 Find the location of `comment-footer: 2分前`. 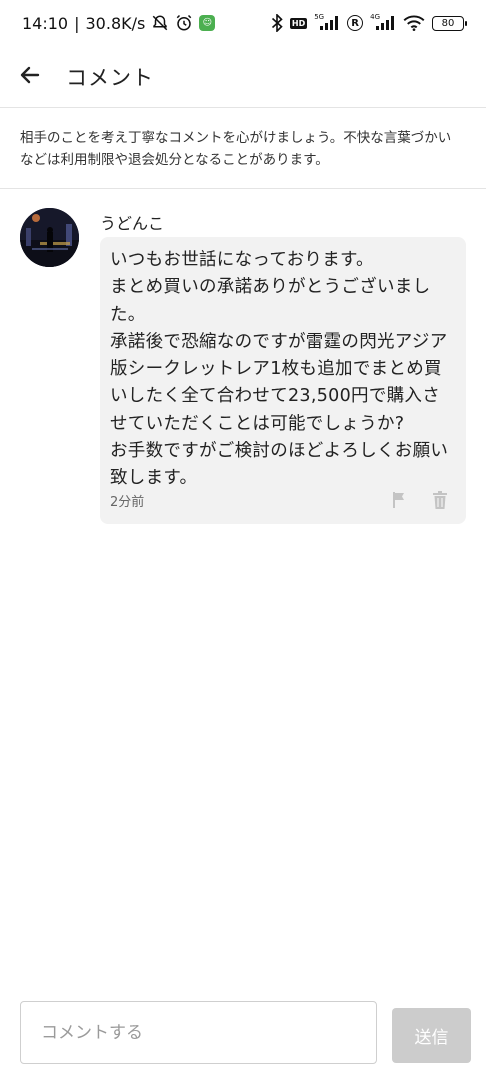

comment-footer: 2分前 is located at coordinates (280, 500).